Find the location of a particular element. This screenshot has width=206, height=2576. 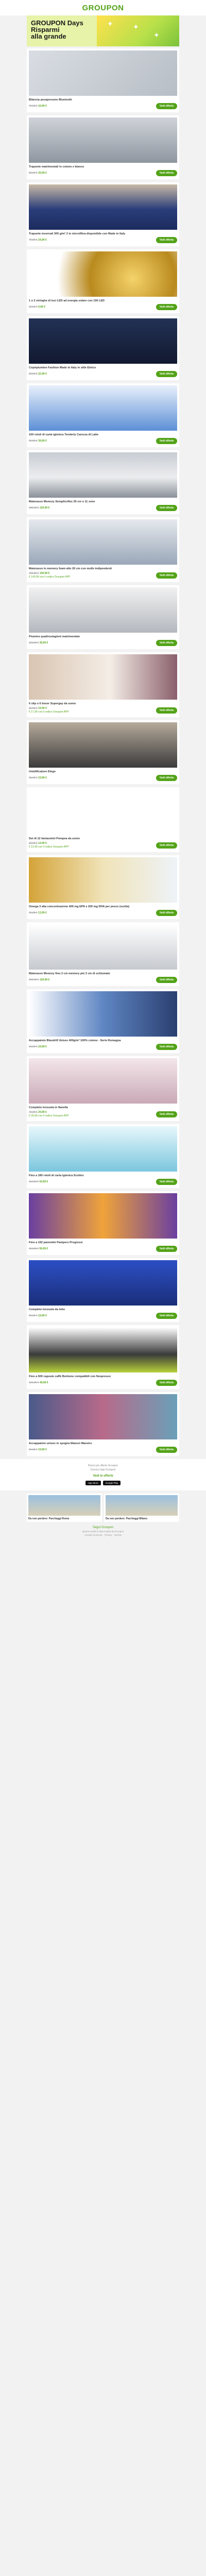

app-store-button: App Store is located at coordinates (93, 1483).